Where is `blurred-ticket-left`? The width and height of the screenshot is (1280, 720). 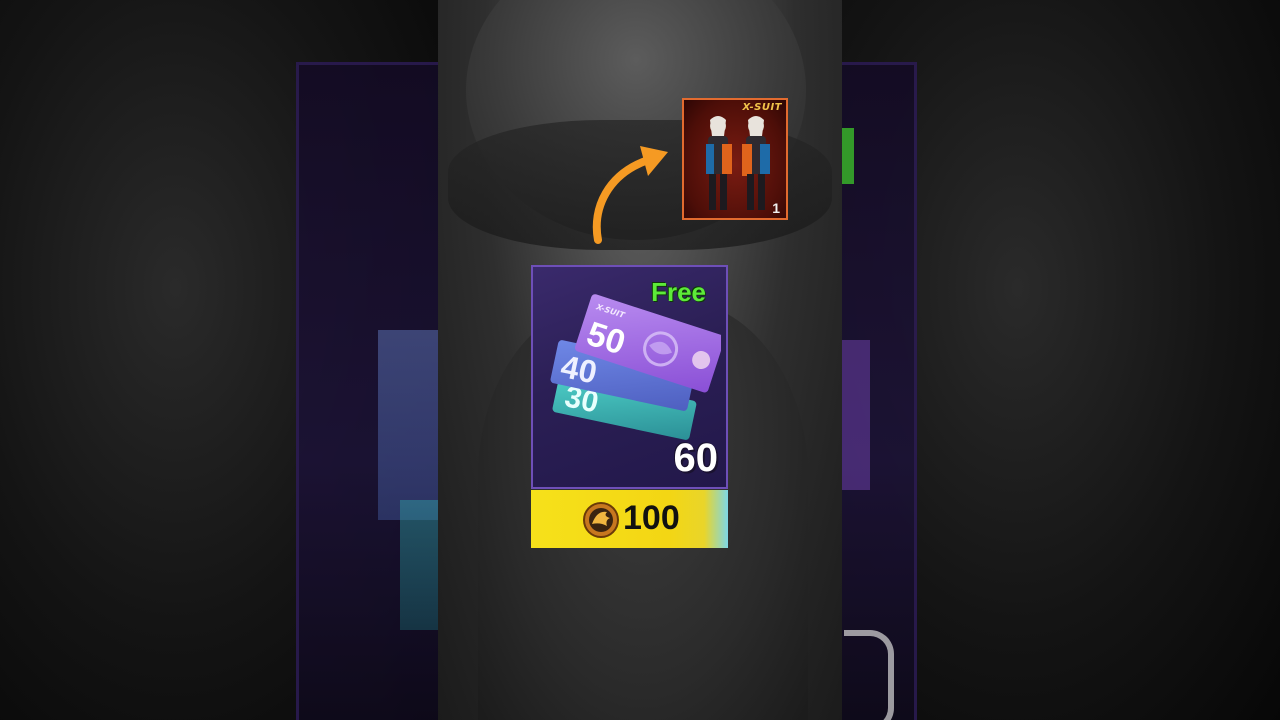
blurred-ticket-left is located at coordinates (409, 425).